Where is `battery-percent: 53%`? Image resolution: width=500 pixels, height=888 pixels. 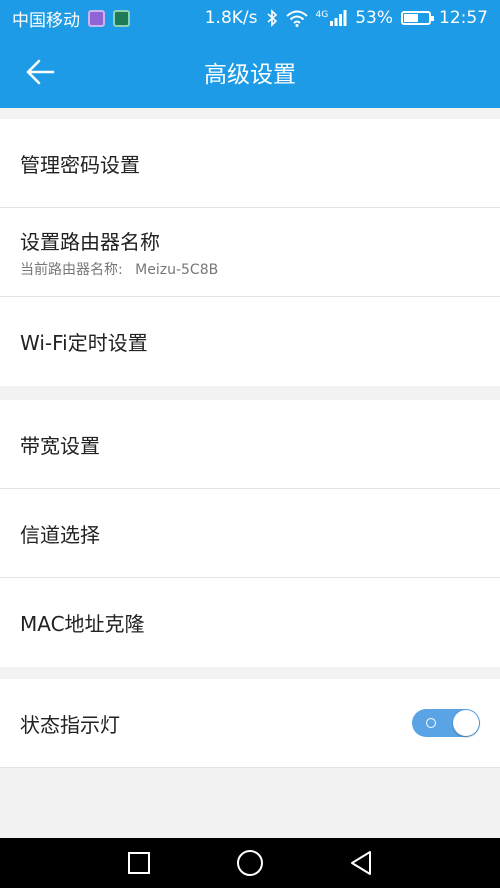
battery-percent: 53% is located at coordinates (374, 18).